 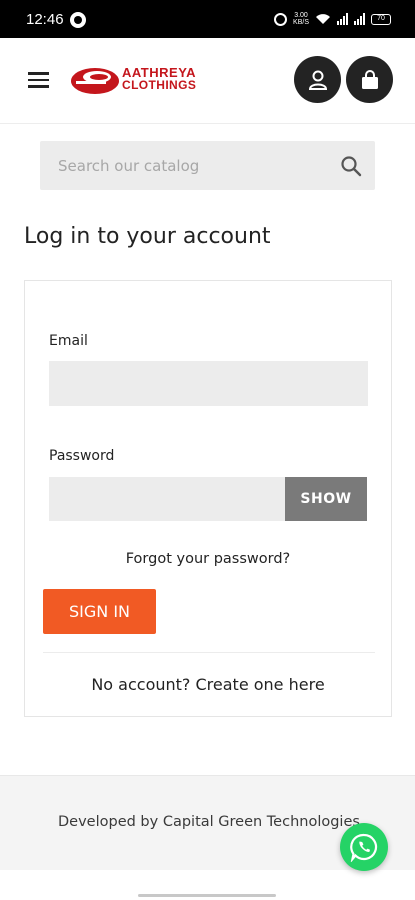 I want to click on search-bar, so click(x=207, y=165).